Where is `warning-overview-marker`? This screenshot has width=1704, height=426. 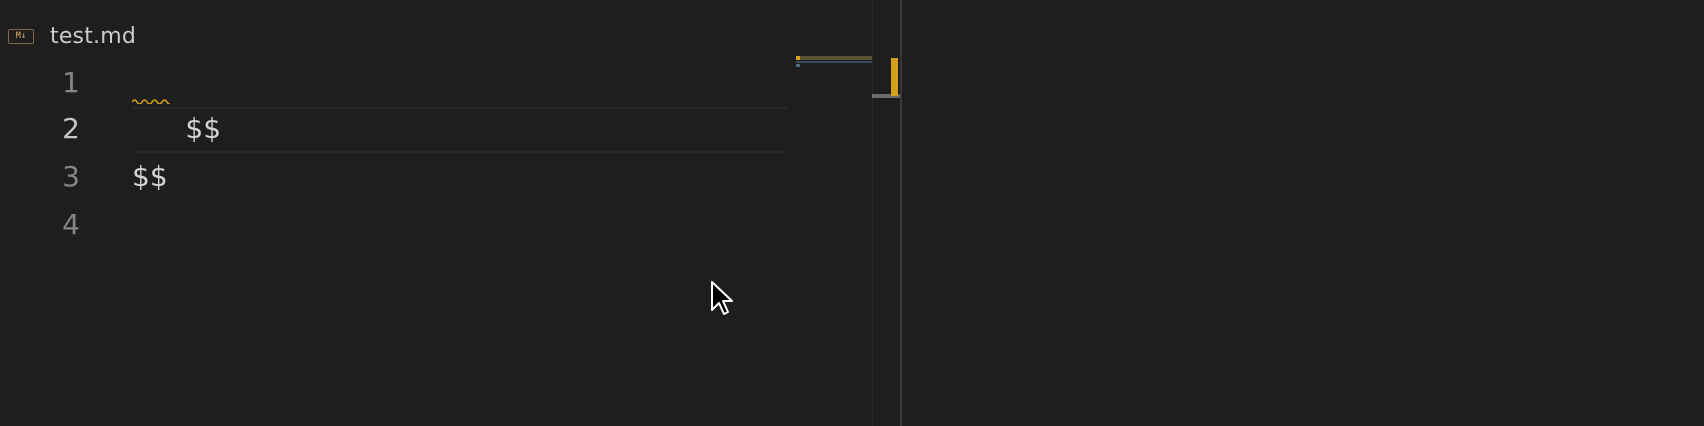 warning-overview-marker is located at coordinates (894, 77).